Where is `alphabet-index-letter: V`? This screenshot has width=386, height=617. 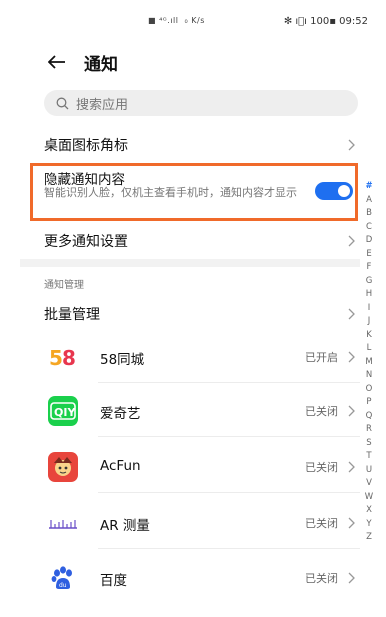
alphabet-index-letter: V is located at coordinates (369, 484).